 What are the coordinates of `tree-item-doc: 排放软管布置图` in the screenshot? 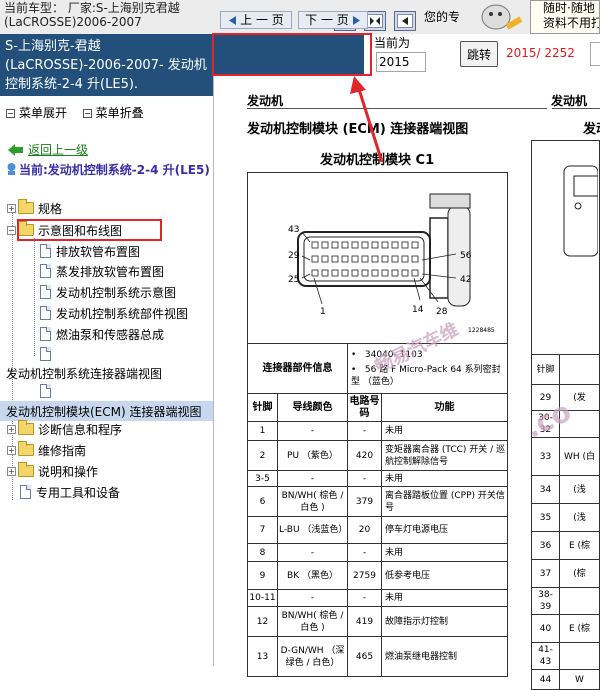 It's located at (90, 251).